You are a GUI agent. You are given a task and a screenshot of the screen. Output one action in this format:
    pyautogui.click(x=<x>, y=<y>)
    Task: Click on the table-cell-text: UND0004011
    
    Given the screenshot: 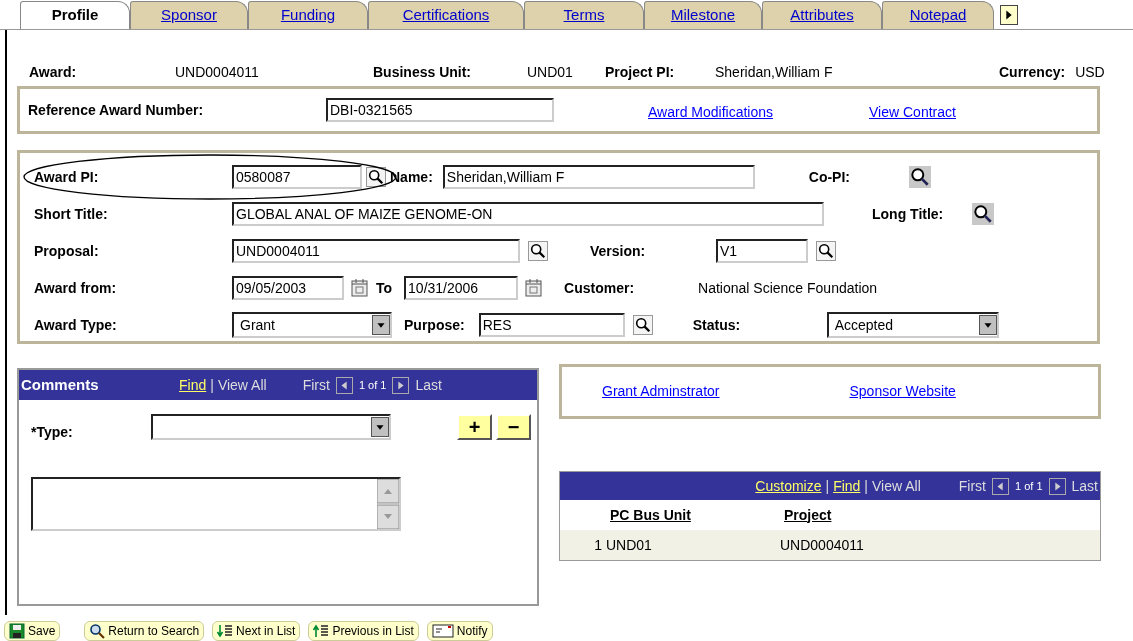 What is the action you would take?
    pyautogui.click(x=822, y=545)
    